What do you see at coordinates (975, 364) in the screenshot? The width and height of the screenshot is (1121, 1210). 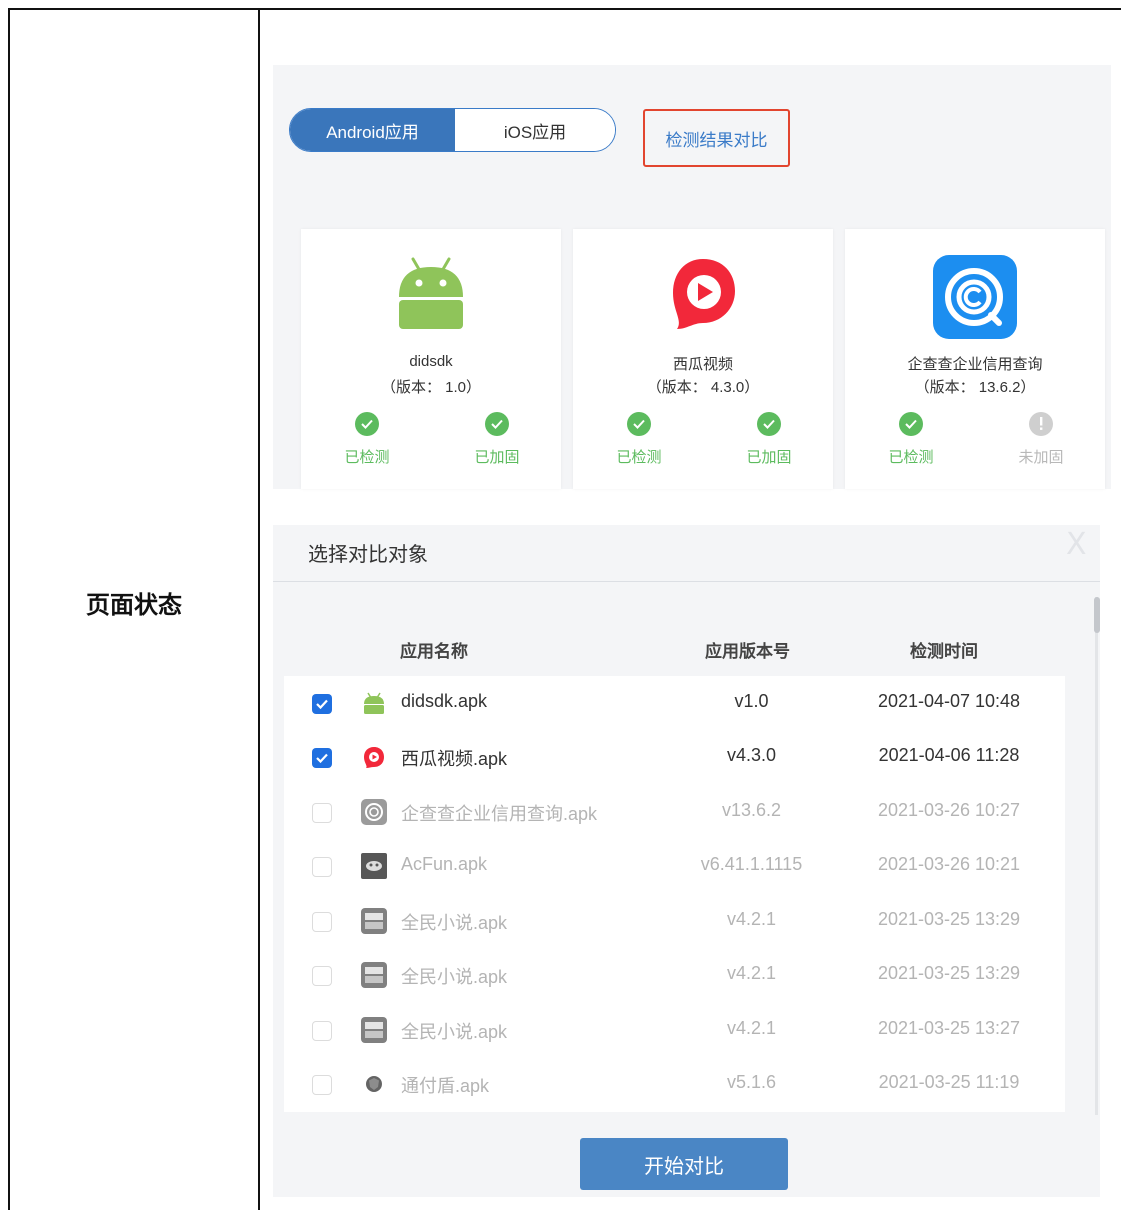 I see `app-name: 企查查企业信用查询` at bounding box center [975, 364].